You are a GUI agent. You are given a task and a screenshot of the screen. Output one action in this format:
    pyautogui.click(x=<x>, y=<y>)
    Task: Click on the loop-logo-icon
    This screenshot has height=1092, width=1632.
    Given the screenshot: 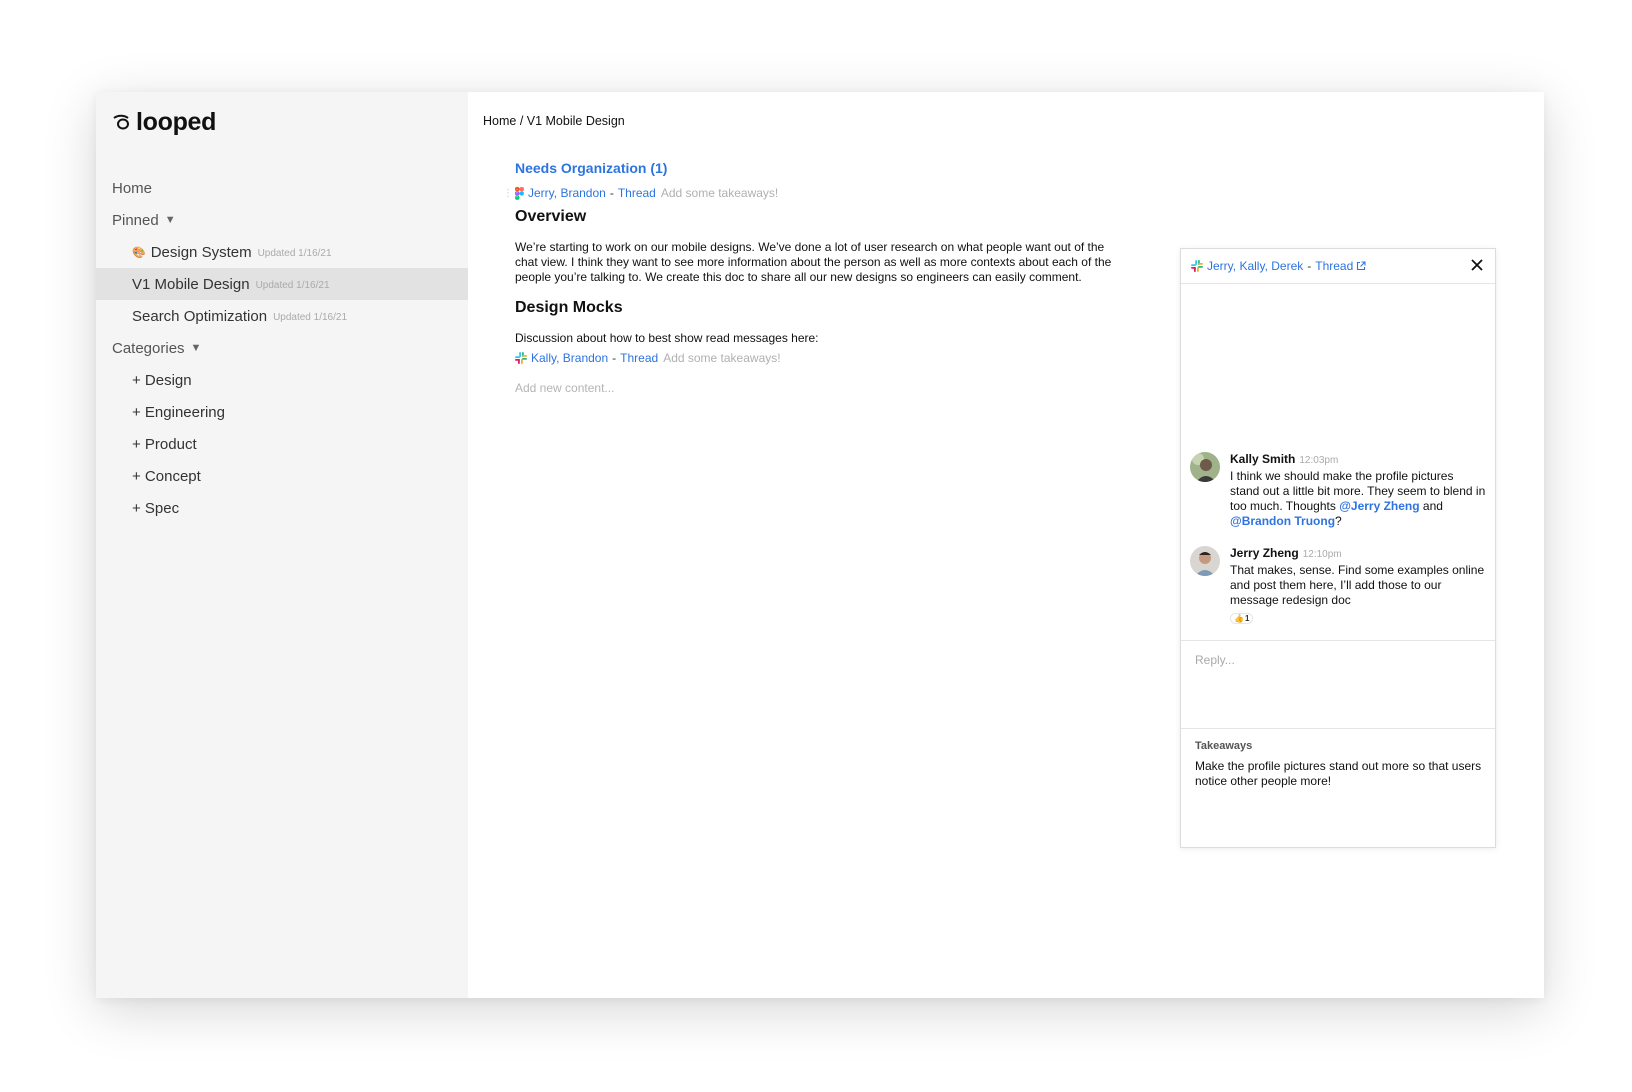 What is the action you would take?
    pyautogui.click(x=121, y=121)
    